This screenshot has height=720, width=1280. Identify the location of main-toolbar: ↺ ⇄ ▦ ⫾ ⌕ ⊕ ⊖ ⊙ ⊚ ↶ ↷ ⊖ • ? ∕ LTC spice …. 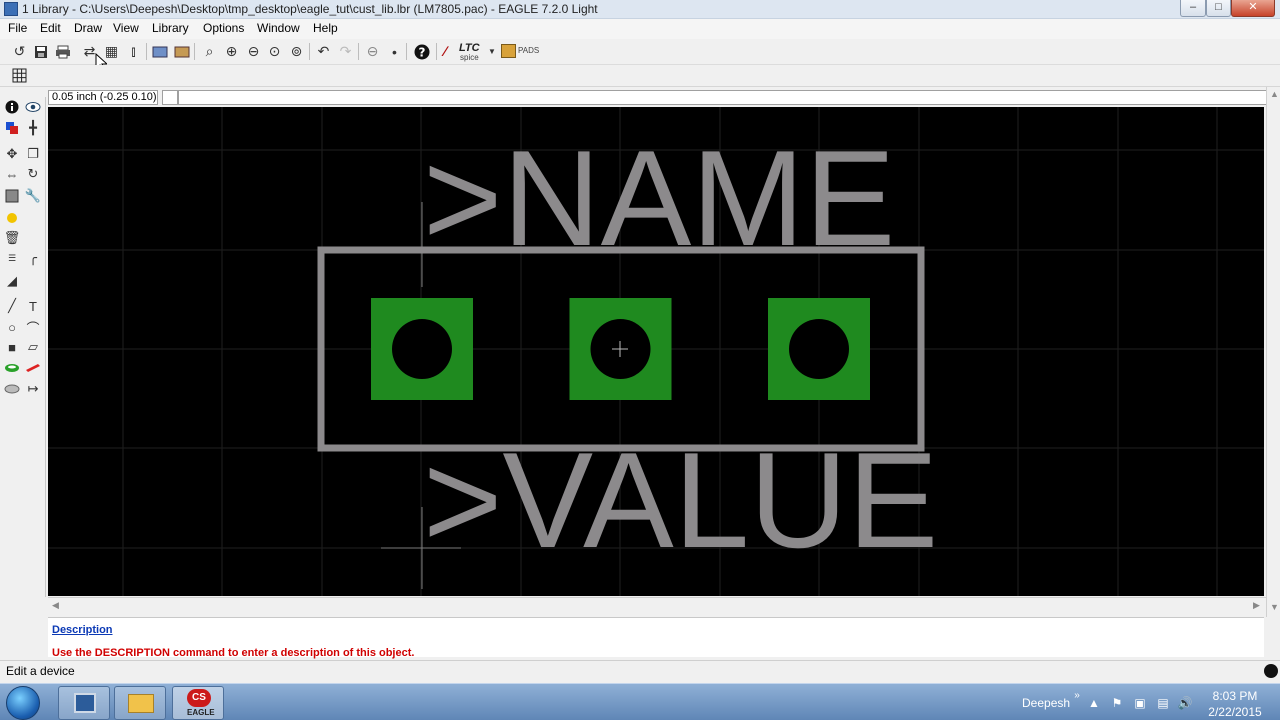
(640, 52).